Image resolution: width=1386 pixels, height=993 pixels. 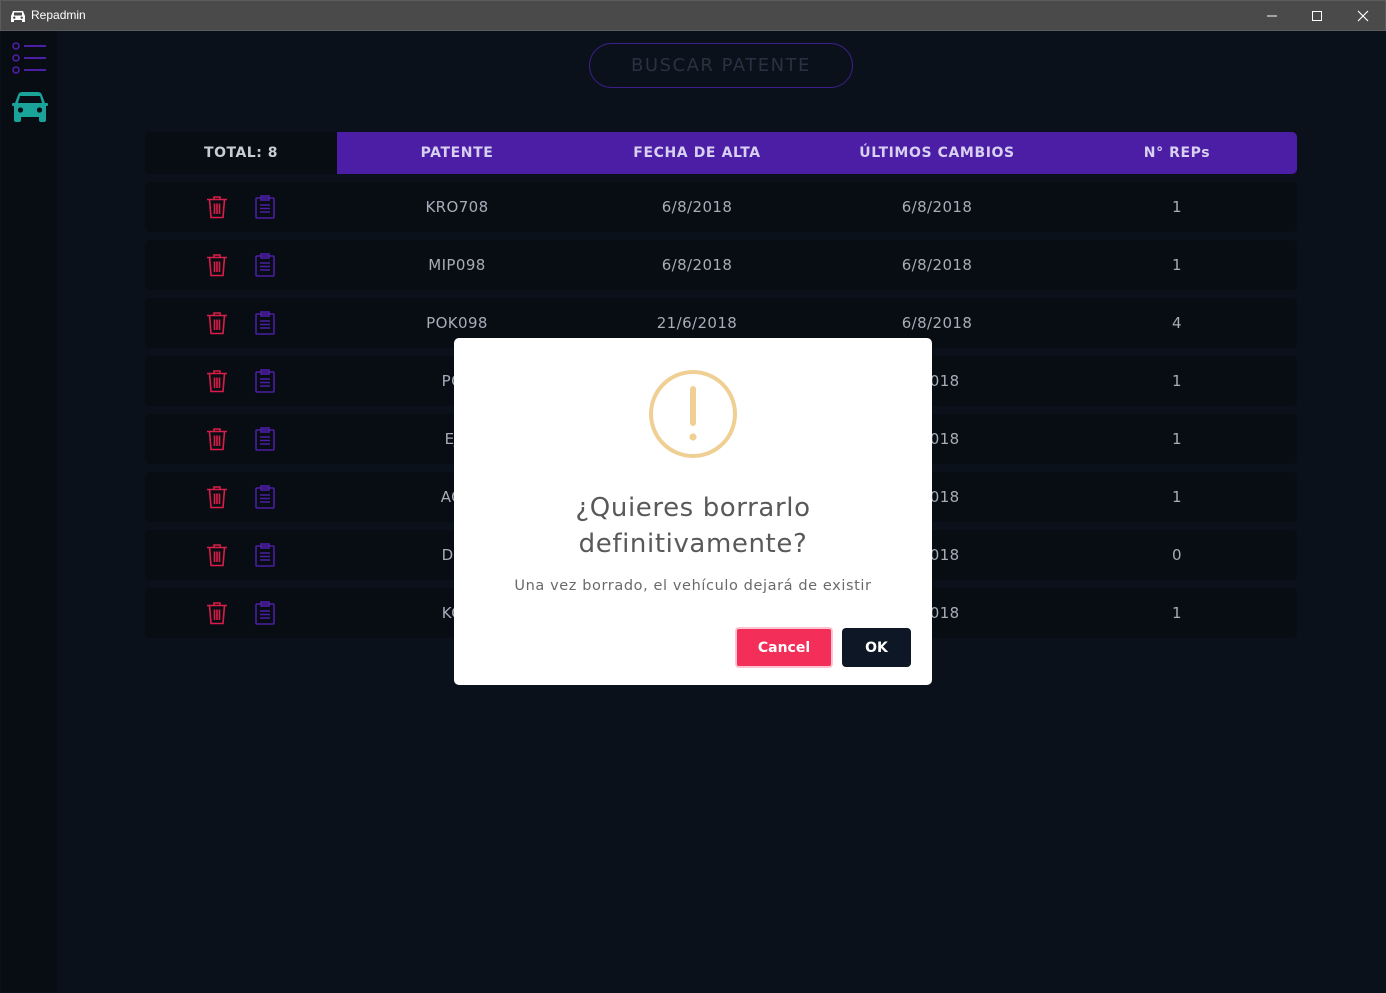 I want to click on dialog-title-line-2: definitivamente?, so click(x=693, y=544).